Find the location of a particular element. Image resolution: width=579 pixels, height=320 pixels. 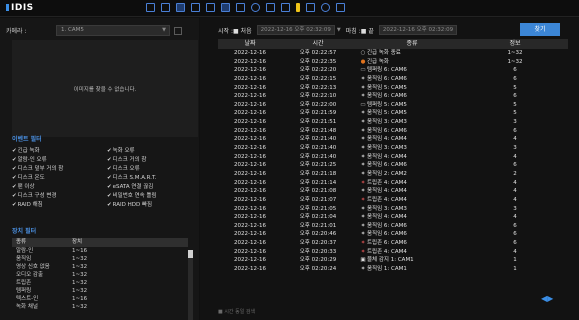

device-row: 영상 신호 없음 1~32 is located at coordinates (100, 267).